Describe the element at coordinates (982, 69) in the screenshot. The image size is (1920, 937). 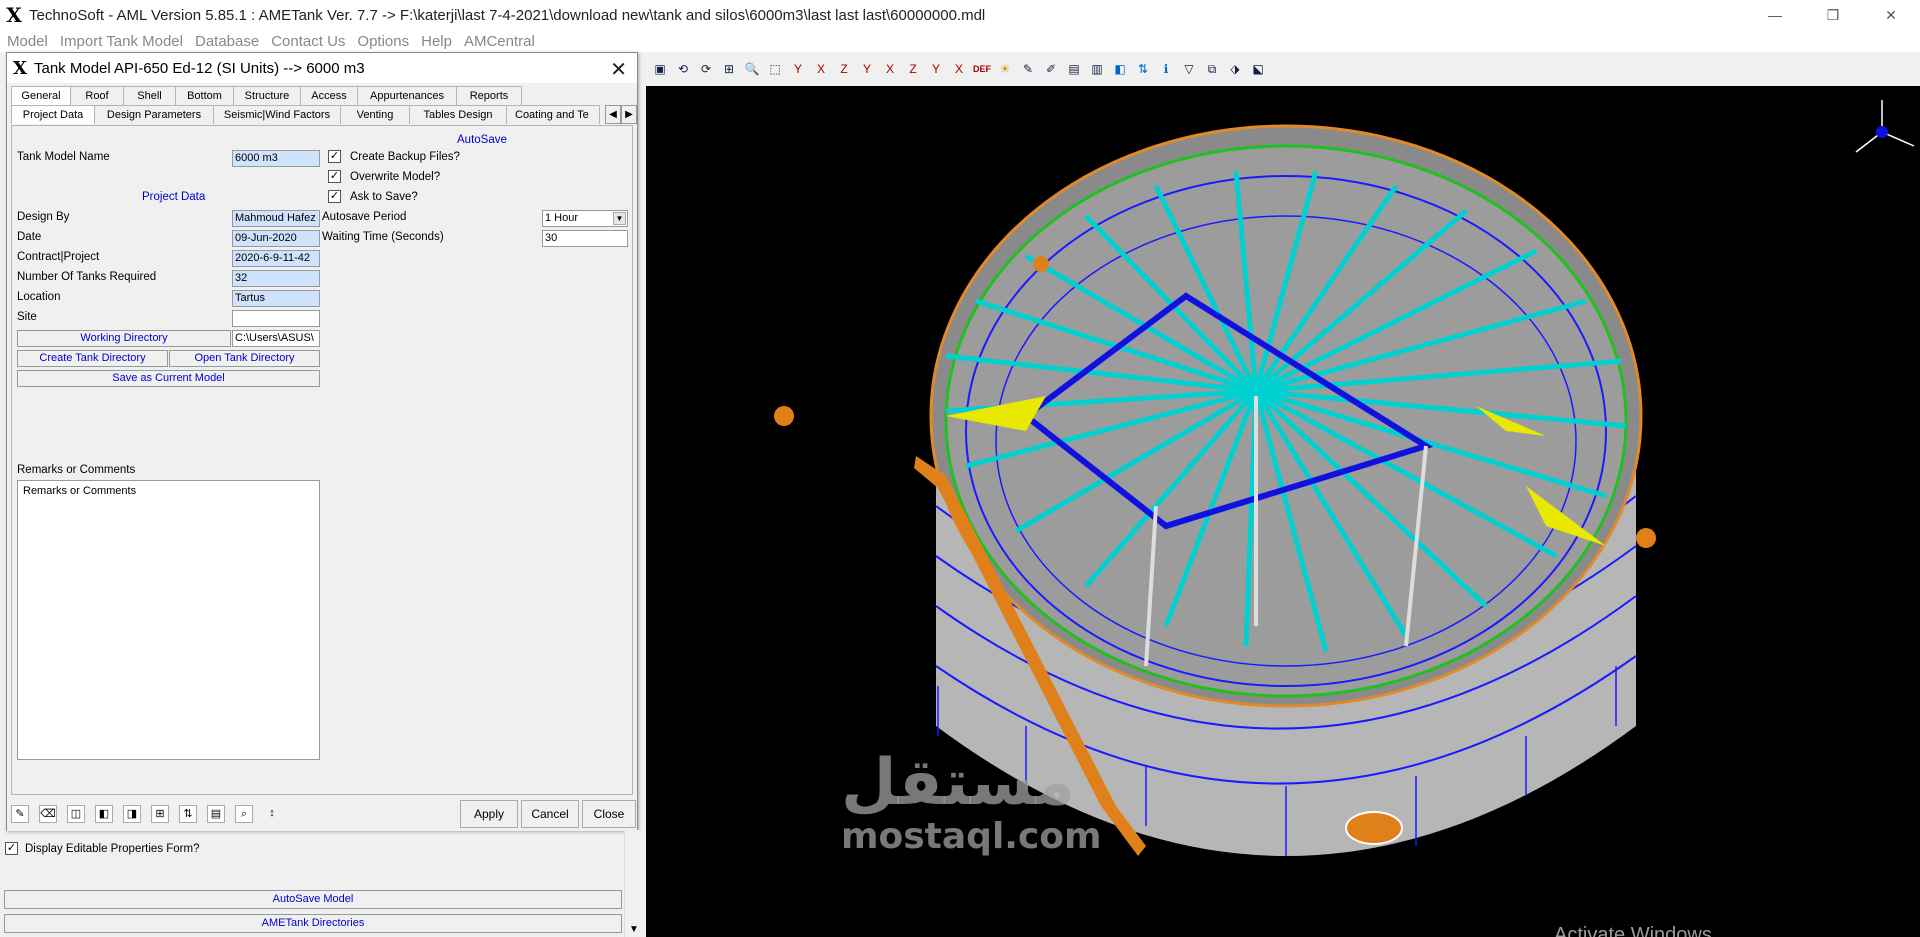
I see `default-view-icon: DEF` at that location.